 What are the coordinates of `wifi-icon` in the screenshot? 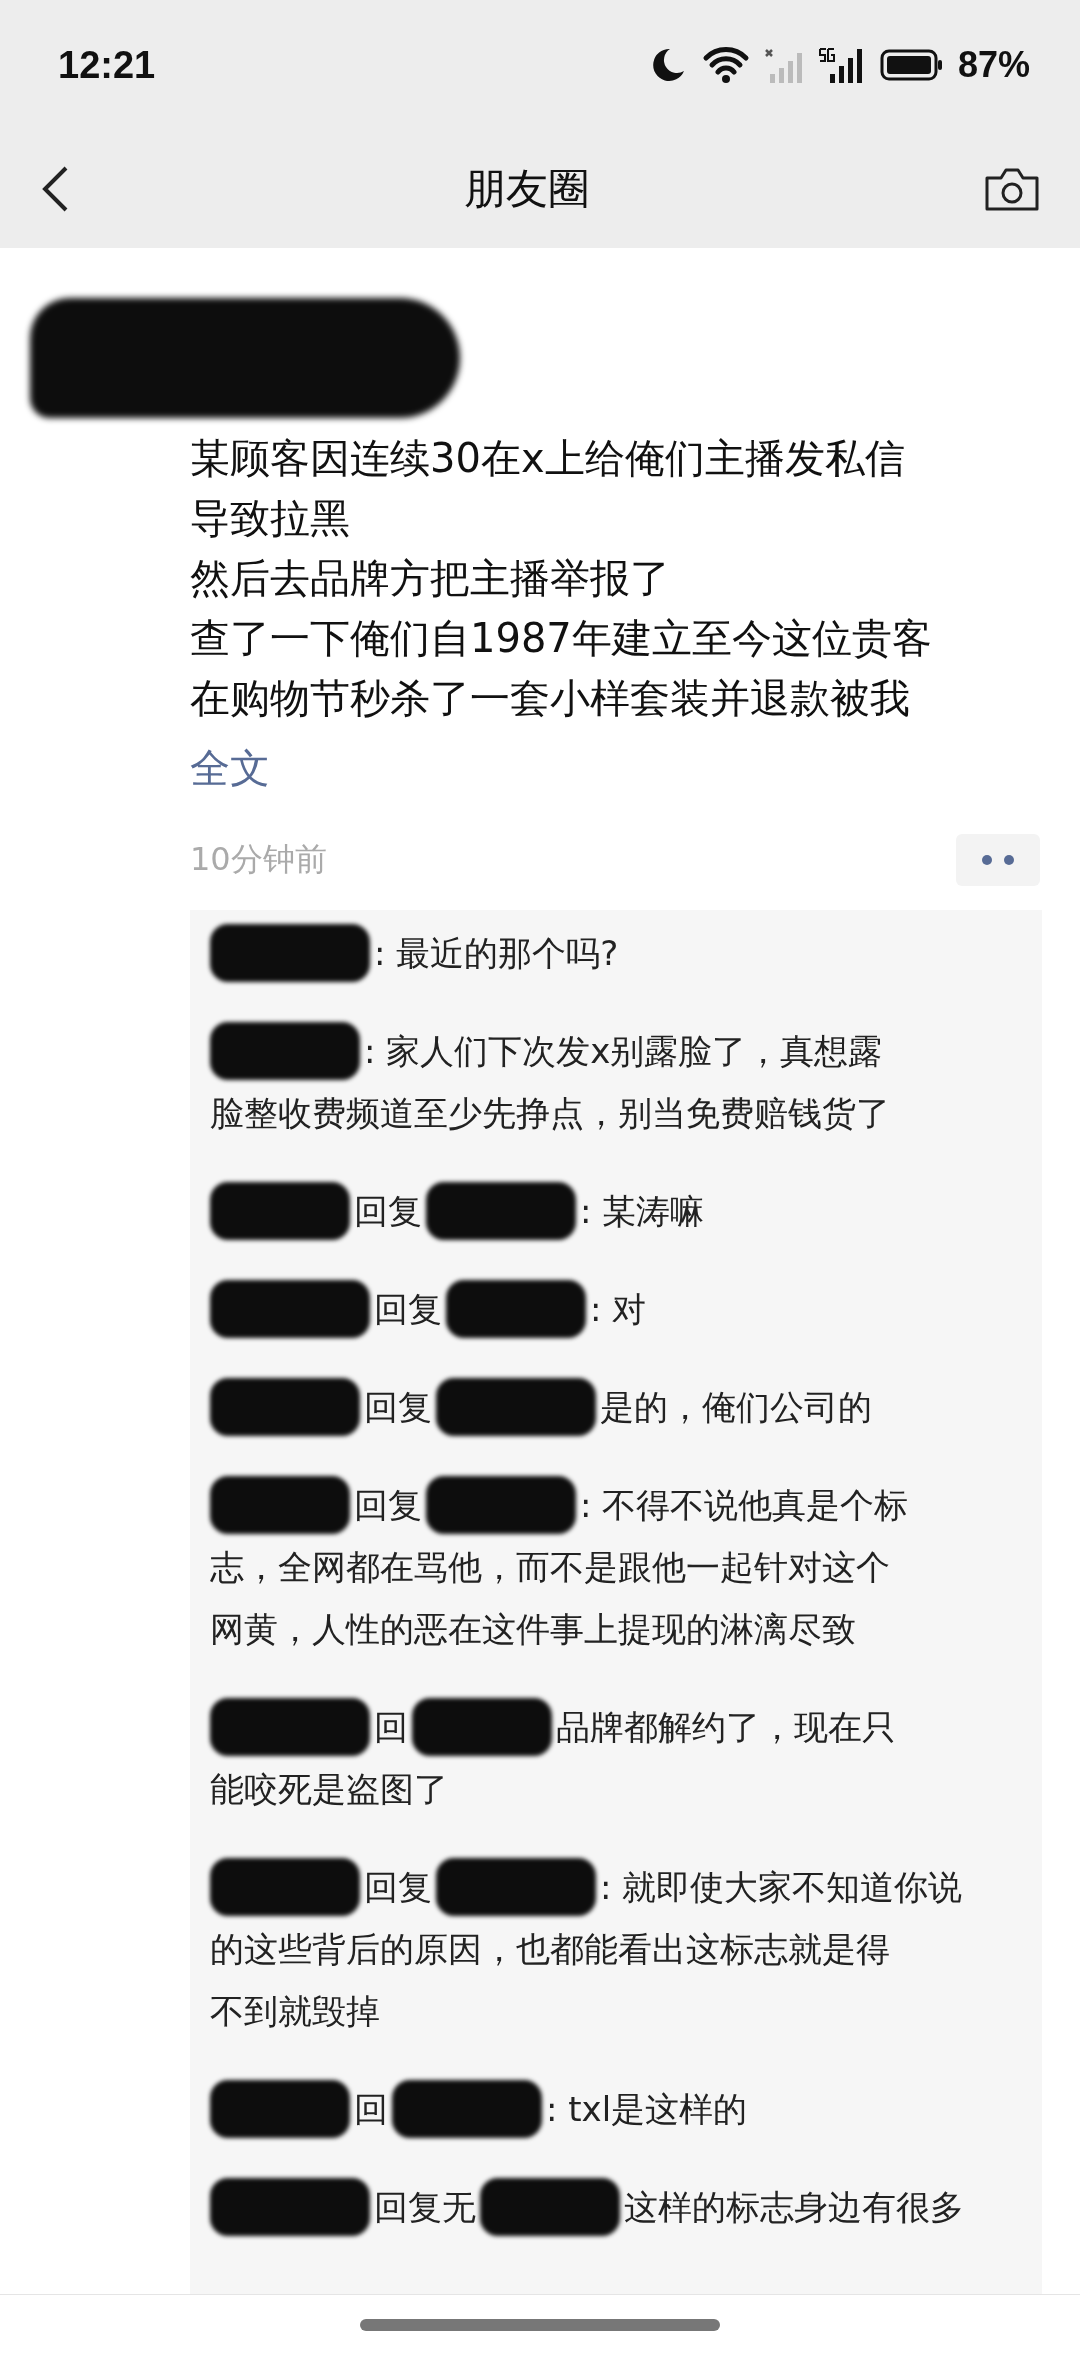 It's located at (725, 65).